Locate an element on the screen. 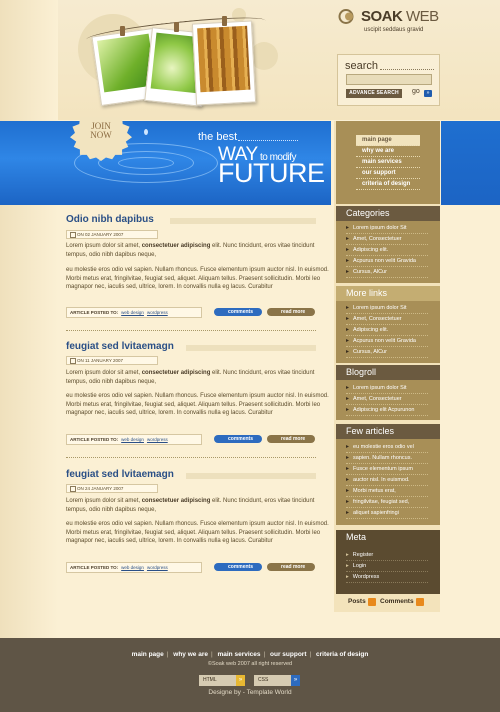 The image size is (500, 712). few-articles-heading: Few articles is located at coordinates (388, 431).